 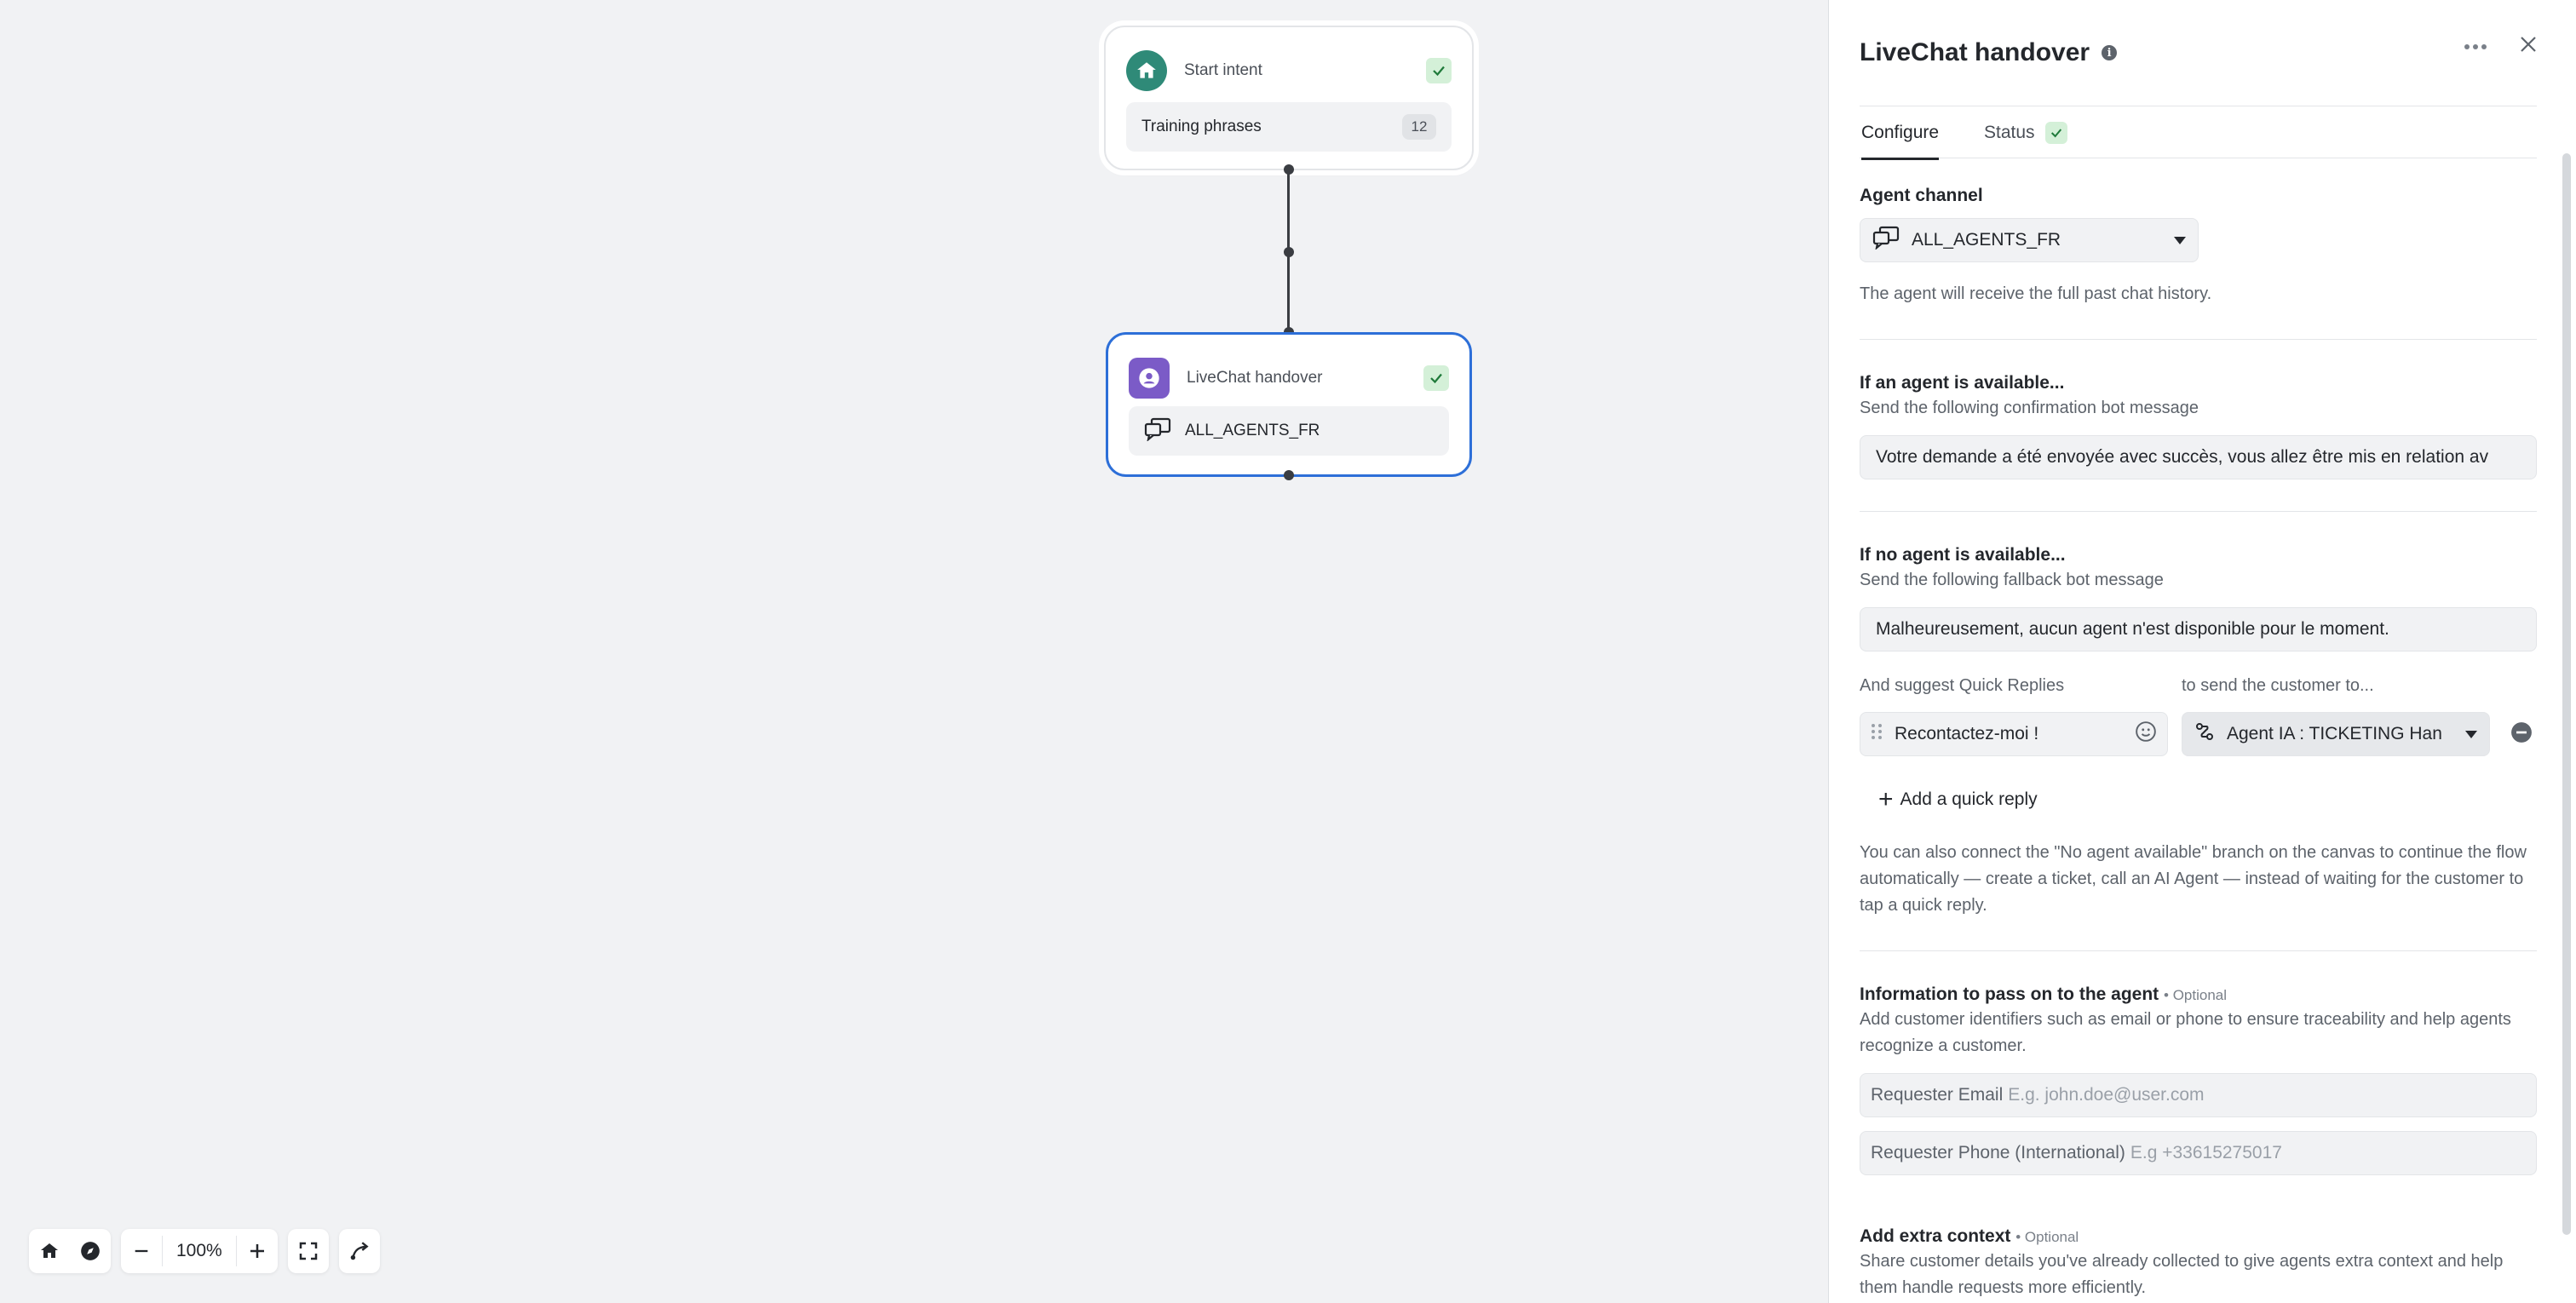 What do you see at coordinates (1901, 133) in the screenshot?
I see `tab-configure: Configure` at bounding box center [1901, 133].